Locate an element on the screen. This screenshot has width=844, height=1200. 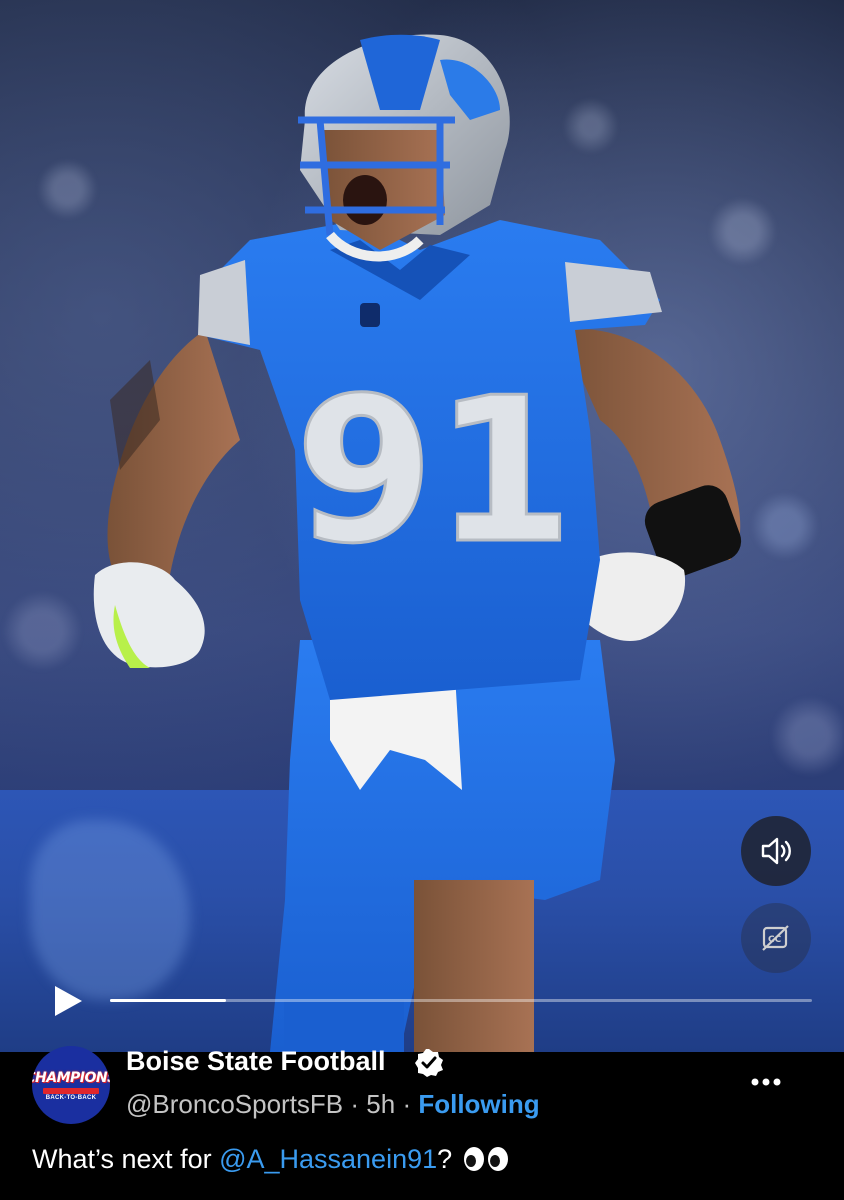
avatar-ribbon is located at coordinates (71, 1090).